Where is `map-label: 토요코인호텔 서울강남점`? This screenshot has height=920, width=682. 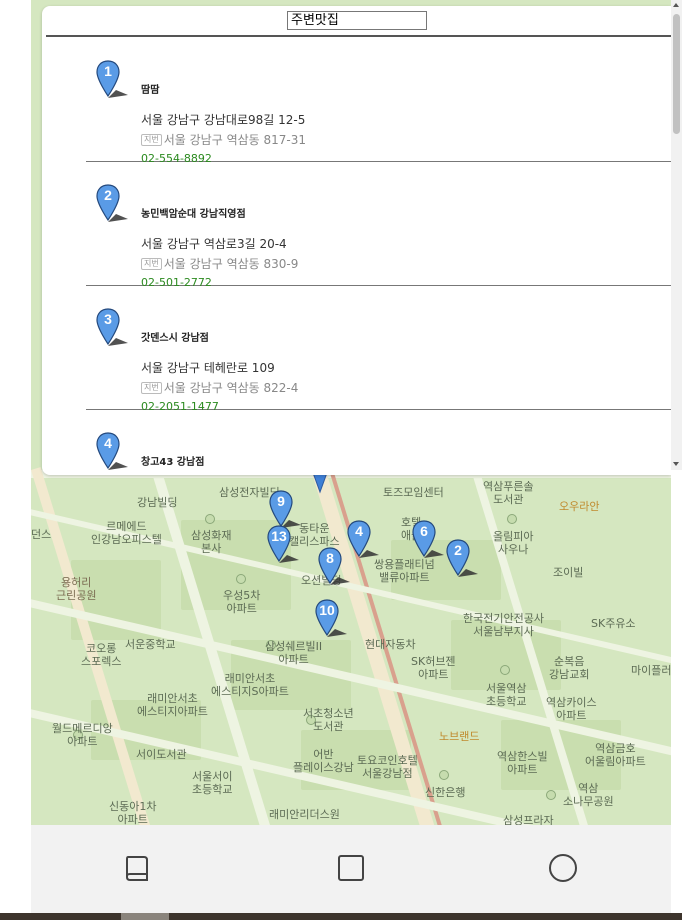
map-label: 토요코인호텔 서울강남점 is located at coordinates (387, 767).